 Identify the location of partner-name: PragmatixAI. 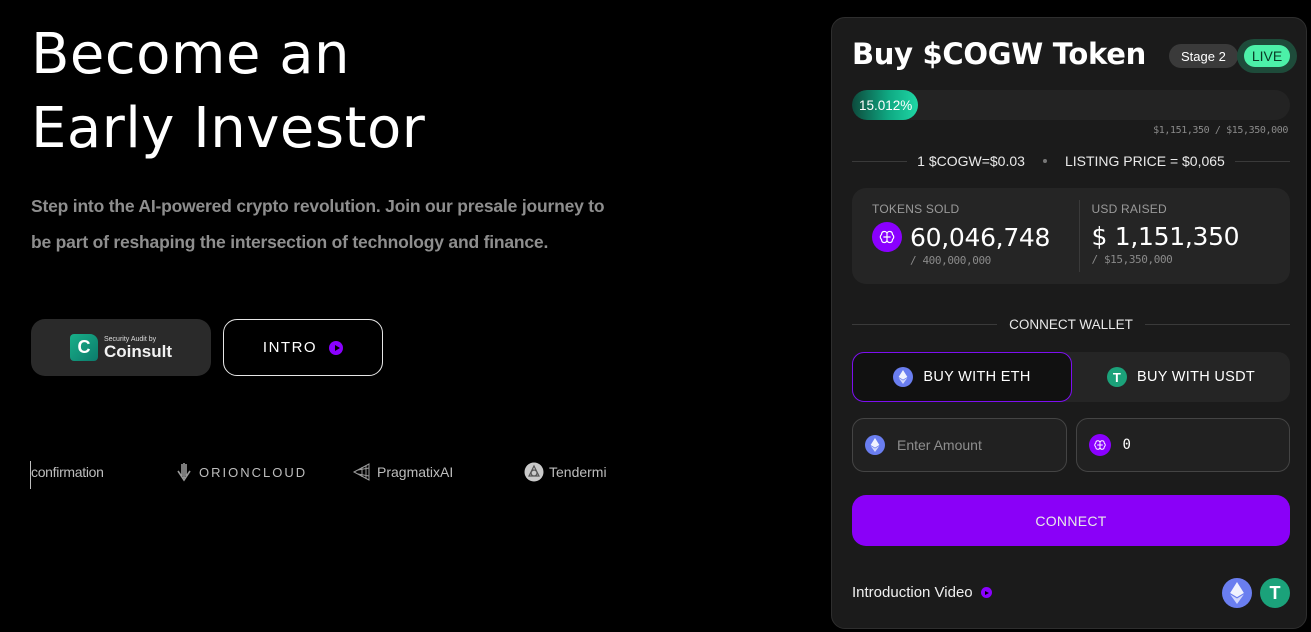
(415, 472).